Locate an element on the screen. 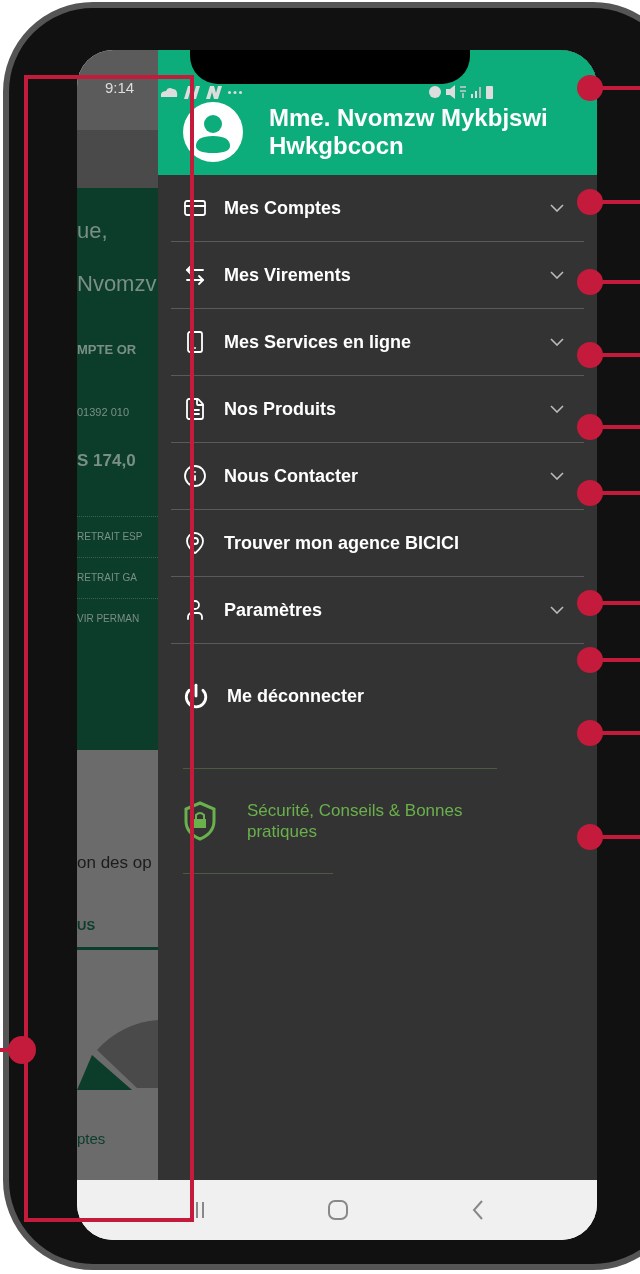  signal-icon is located at coordinates (476, 92).